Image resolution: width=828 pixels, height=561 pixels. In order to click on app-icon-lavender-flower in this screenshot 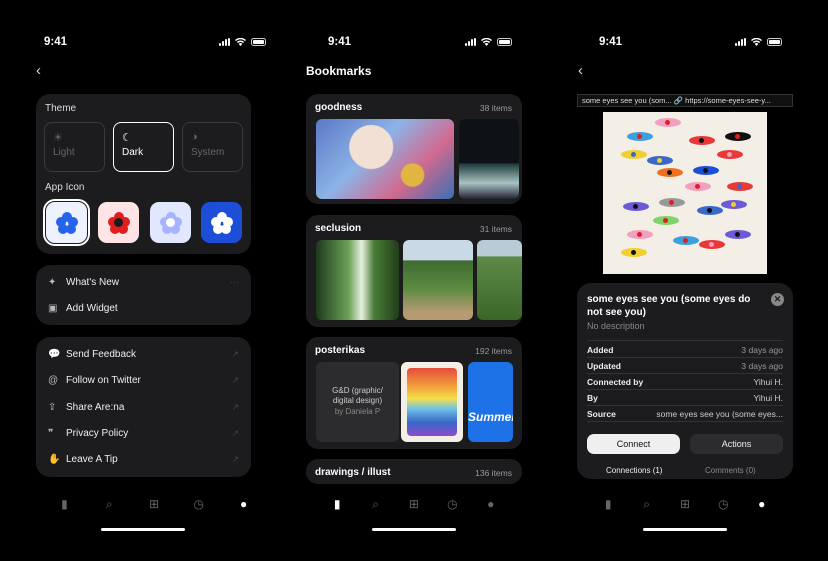, I will do `click(170, 222)`.